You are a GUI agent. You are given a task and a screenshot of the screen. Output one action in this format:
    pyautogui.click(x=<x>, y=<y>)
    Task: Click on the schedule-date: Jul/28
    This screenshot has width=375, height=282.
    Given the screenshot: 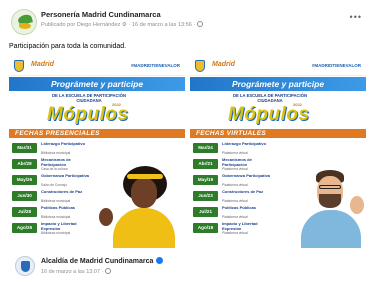 What is the action you would take?
    pyautogui.click(x=24, y=212)
    